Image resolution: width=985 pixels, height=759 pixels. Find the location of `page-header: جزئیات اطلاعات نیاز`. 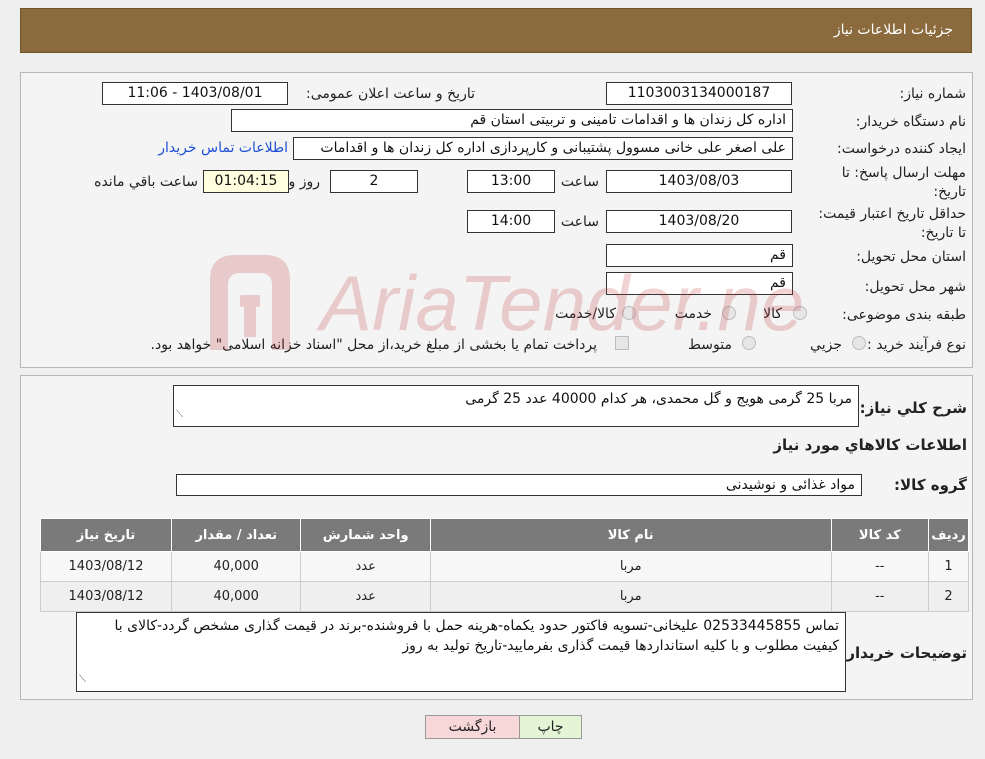

page-header: جزئیات اطلاعات نیاز is located at coordinates (496, 30).